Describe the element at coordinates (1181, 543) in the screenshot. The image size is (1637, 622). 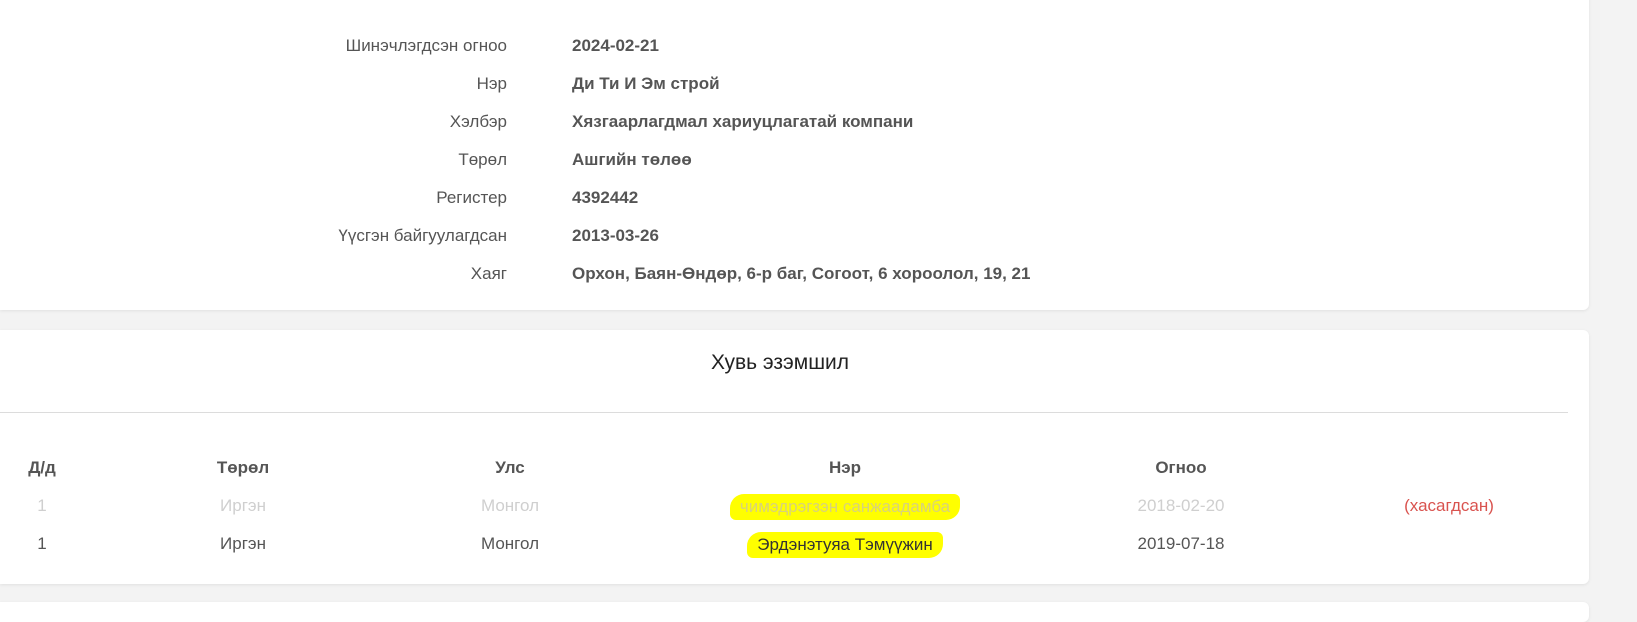
I see `row-date: 2019-07-18` at that location.